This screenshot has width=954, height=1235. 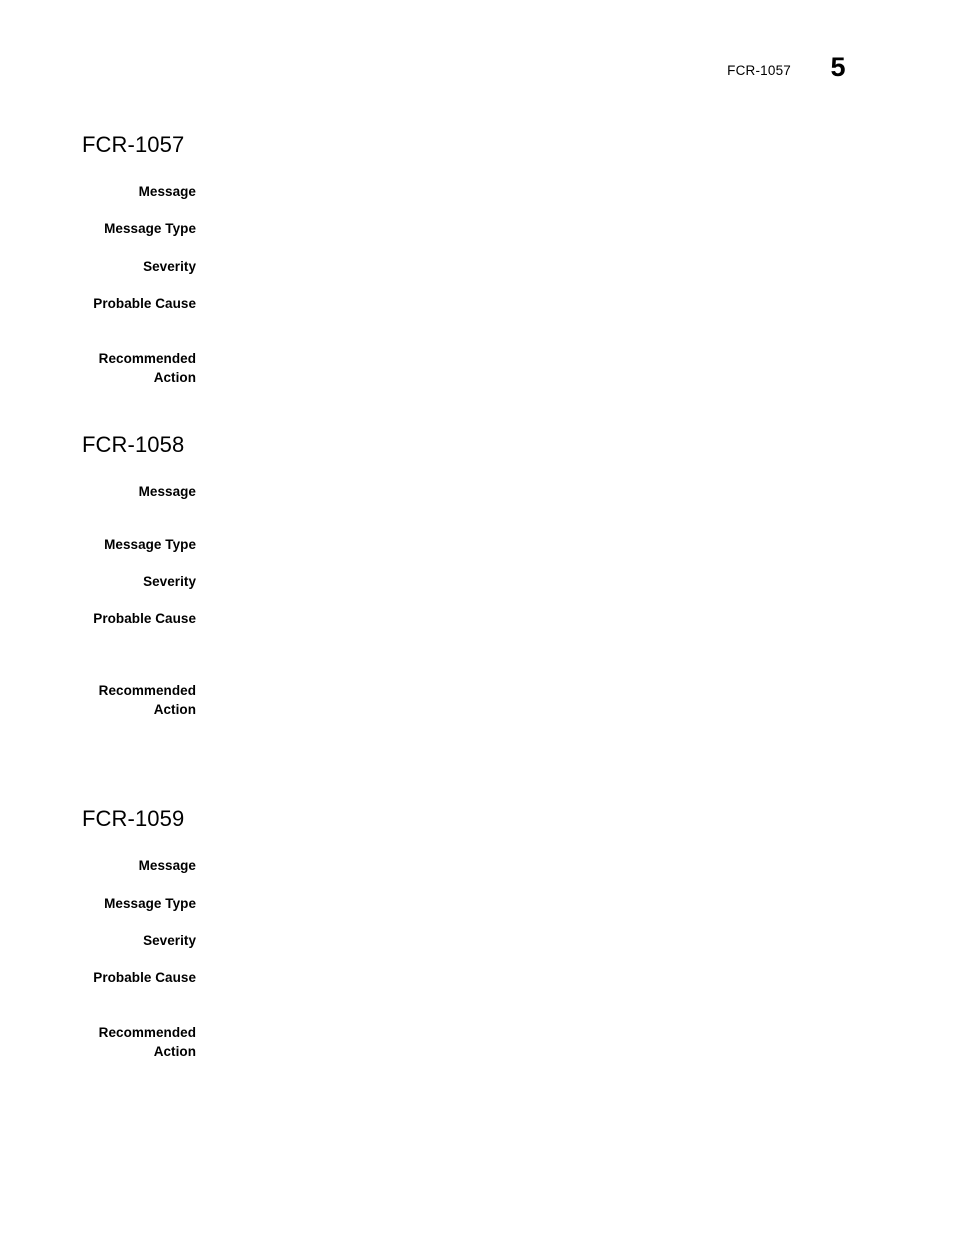 I want to click on section-heading: FCR-1059, so click(x=133, y=818).